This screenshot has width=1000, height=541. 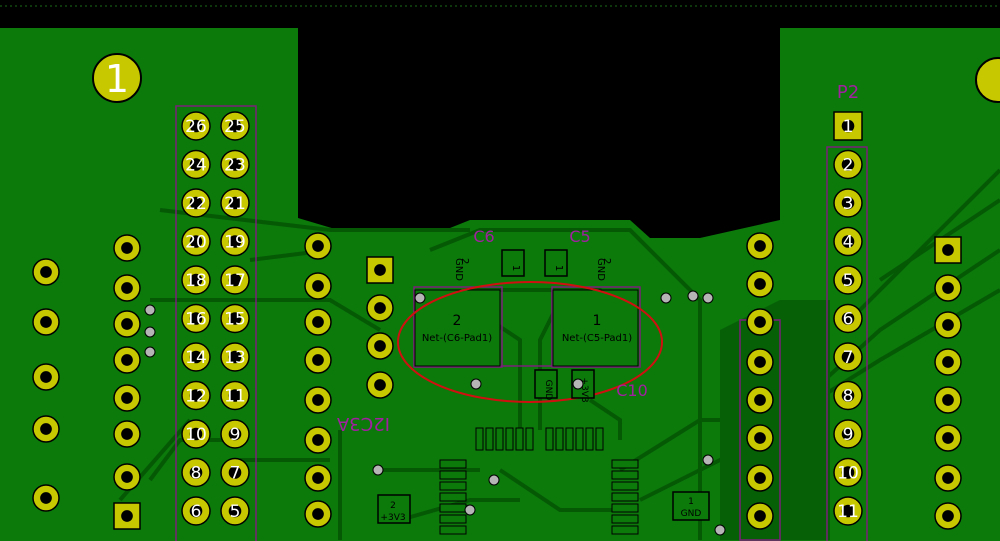 I want to click on header-pin-5: 5, so click(x=235, y=511).